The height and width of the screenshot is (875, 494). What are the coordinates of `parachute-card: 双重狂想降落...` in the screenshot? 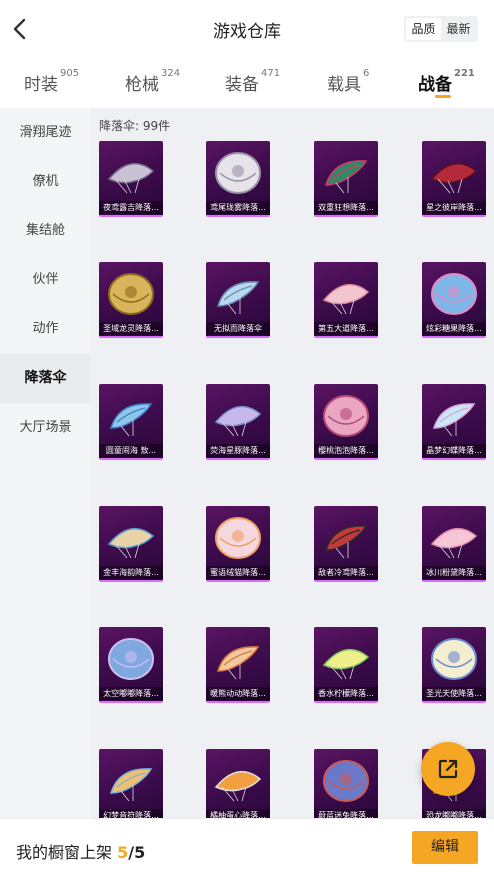 It's located at (346, 179).